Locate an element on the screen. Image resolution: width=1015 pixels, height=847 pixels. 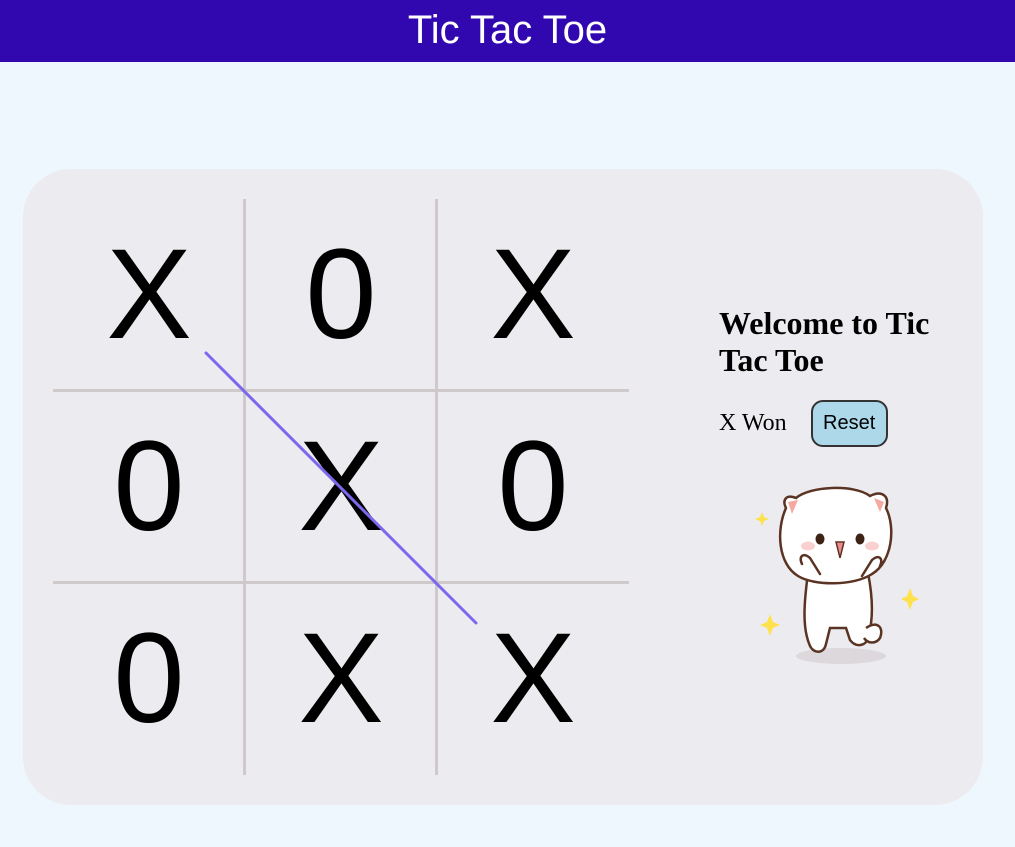
info-panel: Welcome to Tic Tac Toe is located at coordinates (839, 342).